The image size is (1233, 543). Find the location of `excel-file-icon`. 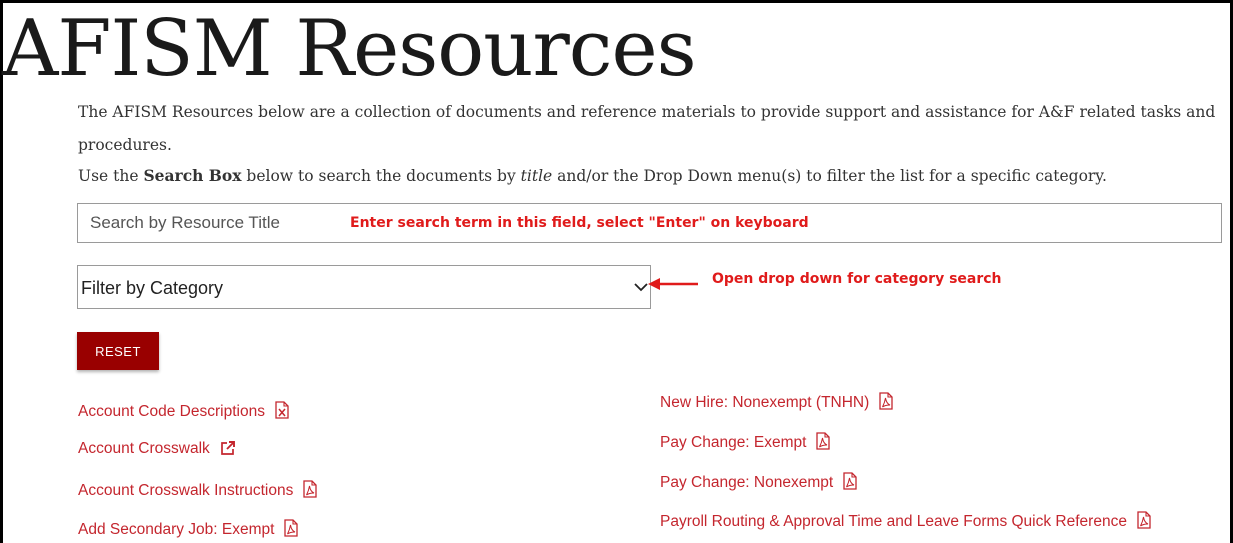

excel-file-icon is located at coordinates (282, 410).